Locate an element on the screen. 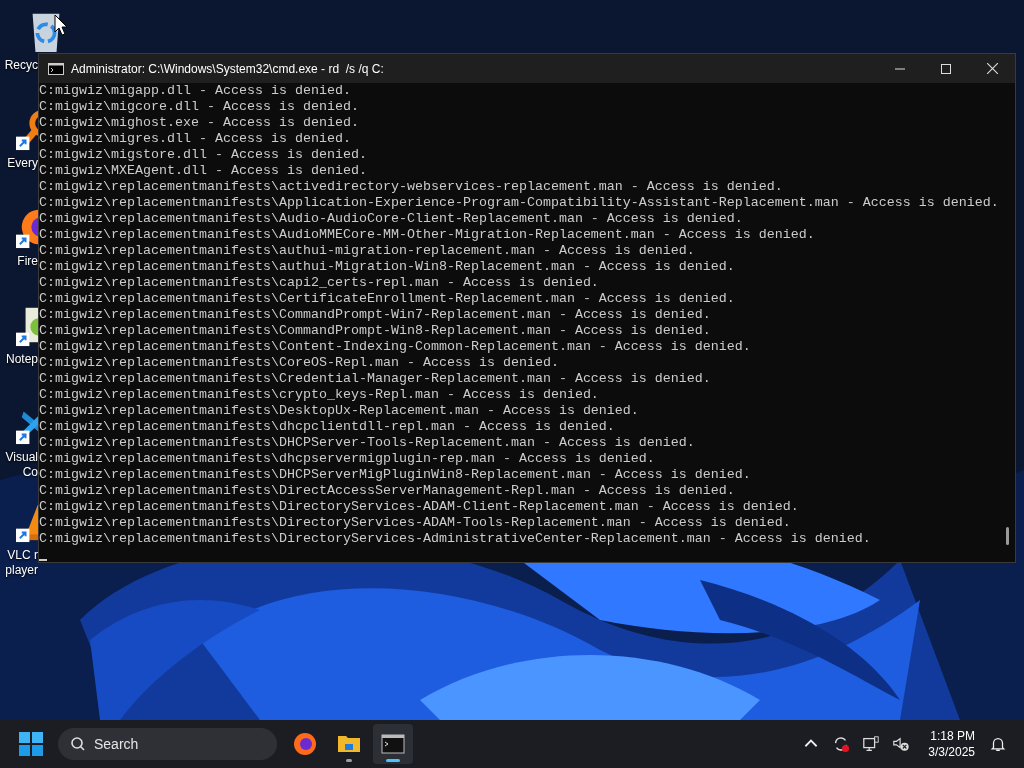 The image size is (1024, 768). console-line: C:migwiz\MXEAgent.dll - Access is denied. is located at coordinates (203, 171).